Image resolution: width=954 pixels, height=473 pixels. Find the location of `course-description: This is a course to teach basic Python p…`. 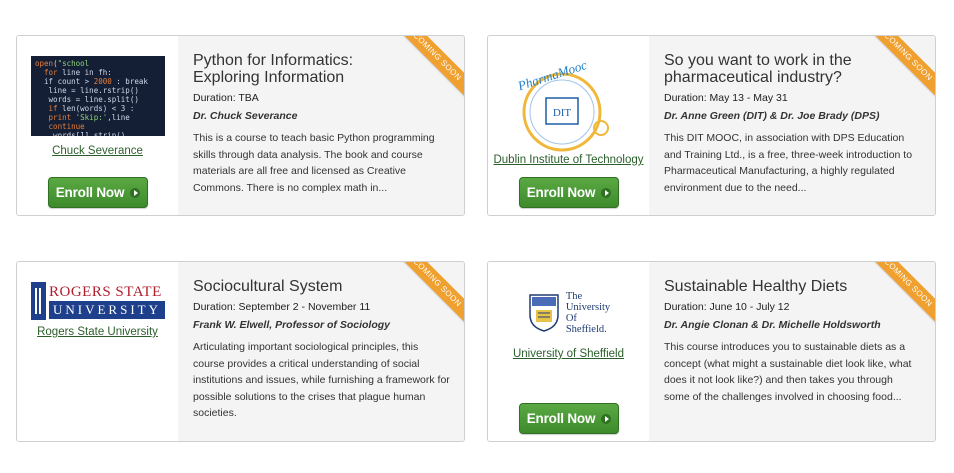

course-description: This is a course to teach basic Python p… is located at coordinates (314, 163).